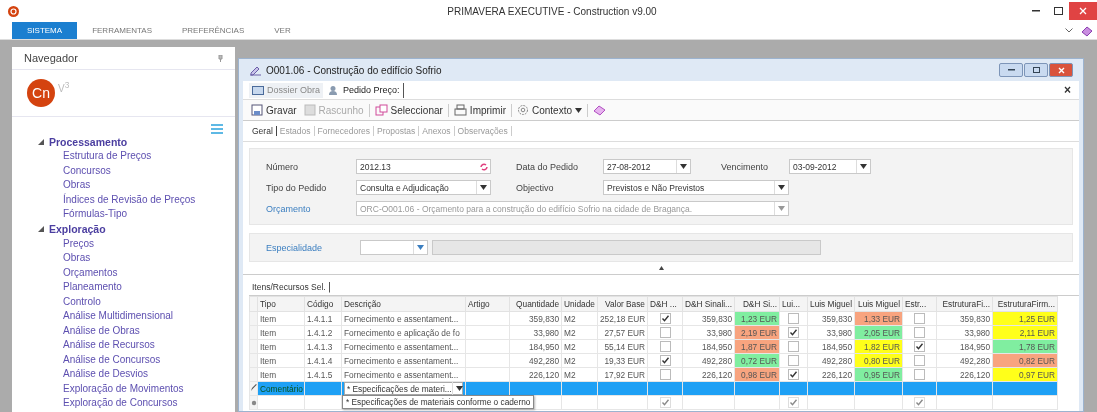  I want to click on tree-group: Exploração, so click(77, 229).